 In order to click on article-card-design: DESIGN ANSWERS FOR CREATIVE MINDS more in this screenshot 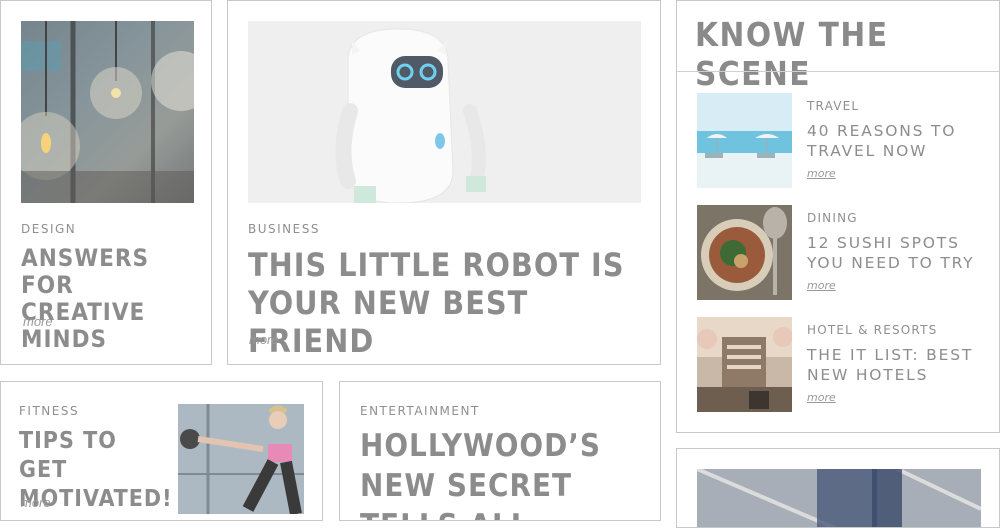, I will do `click(106, 182)`.